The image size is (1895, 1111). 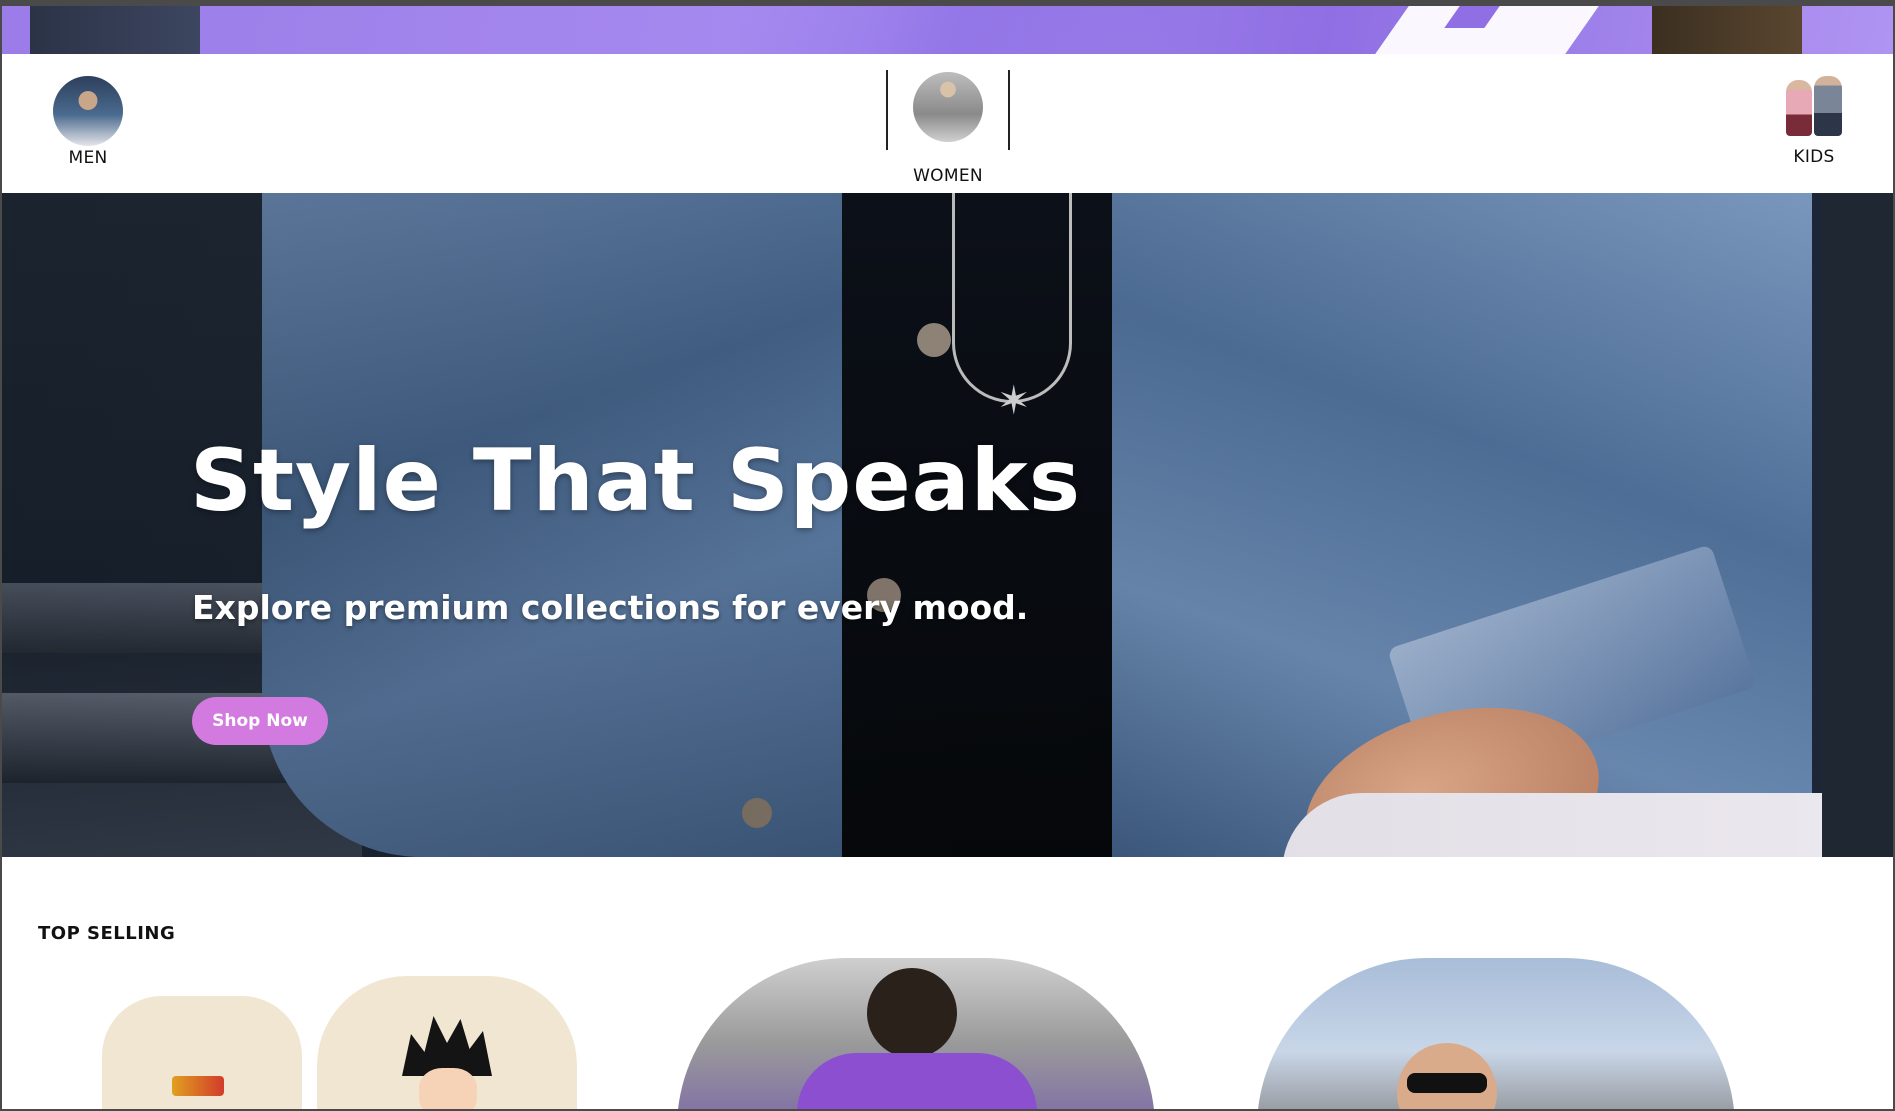 I want to click on category-kids-label: KIDS, so click(x=1814, y=157).